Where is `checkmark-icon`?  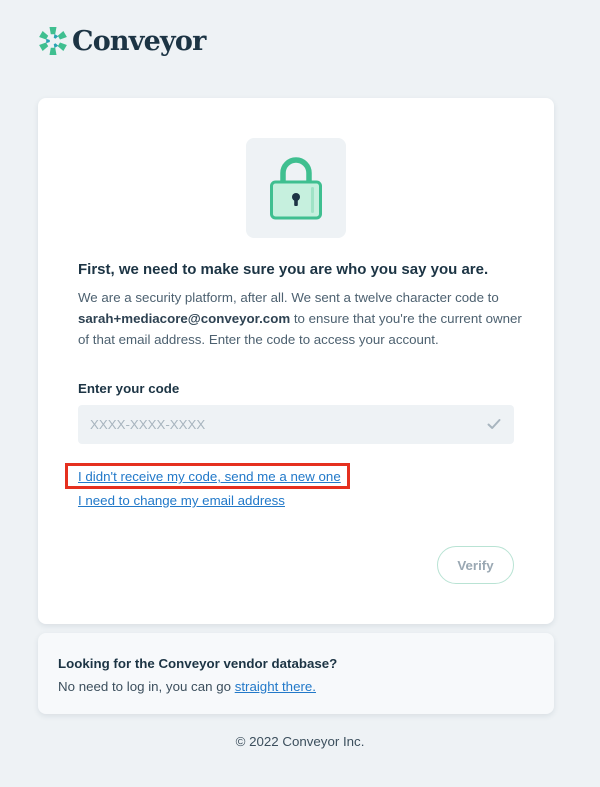
checkmark-icon is located at coordinates (494, 424).